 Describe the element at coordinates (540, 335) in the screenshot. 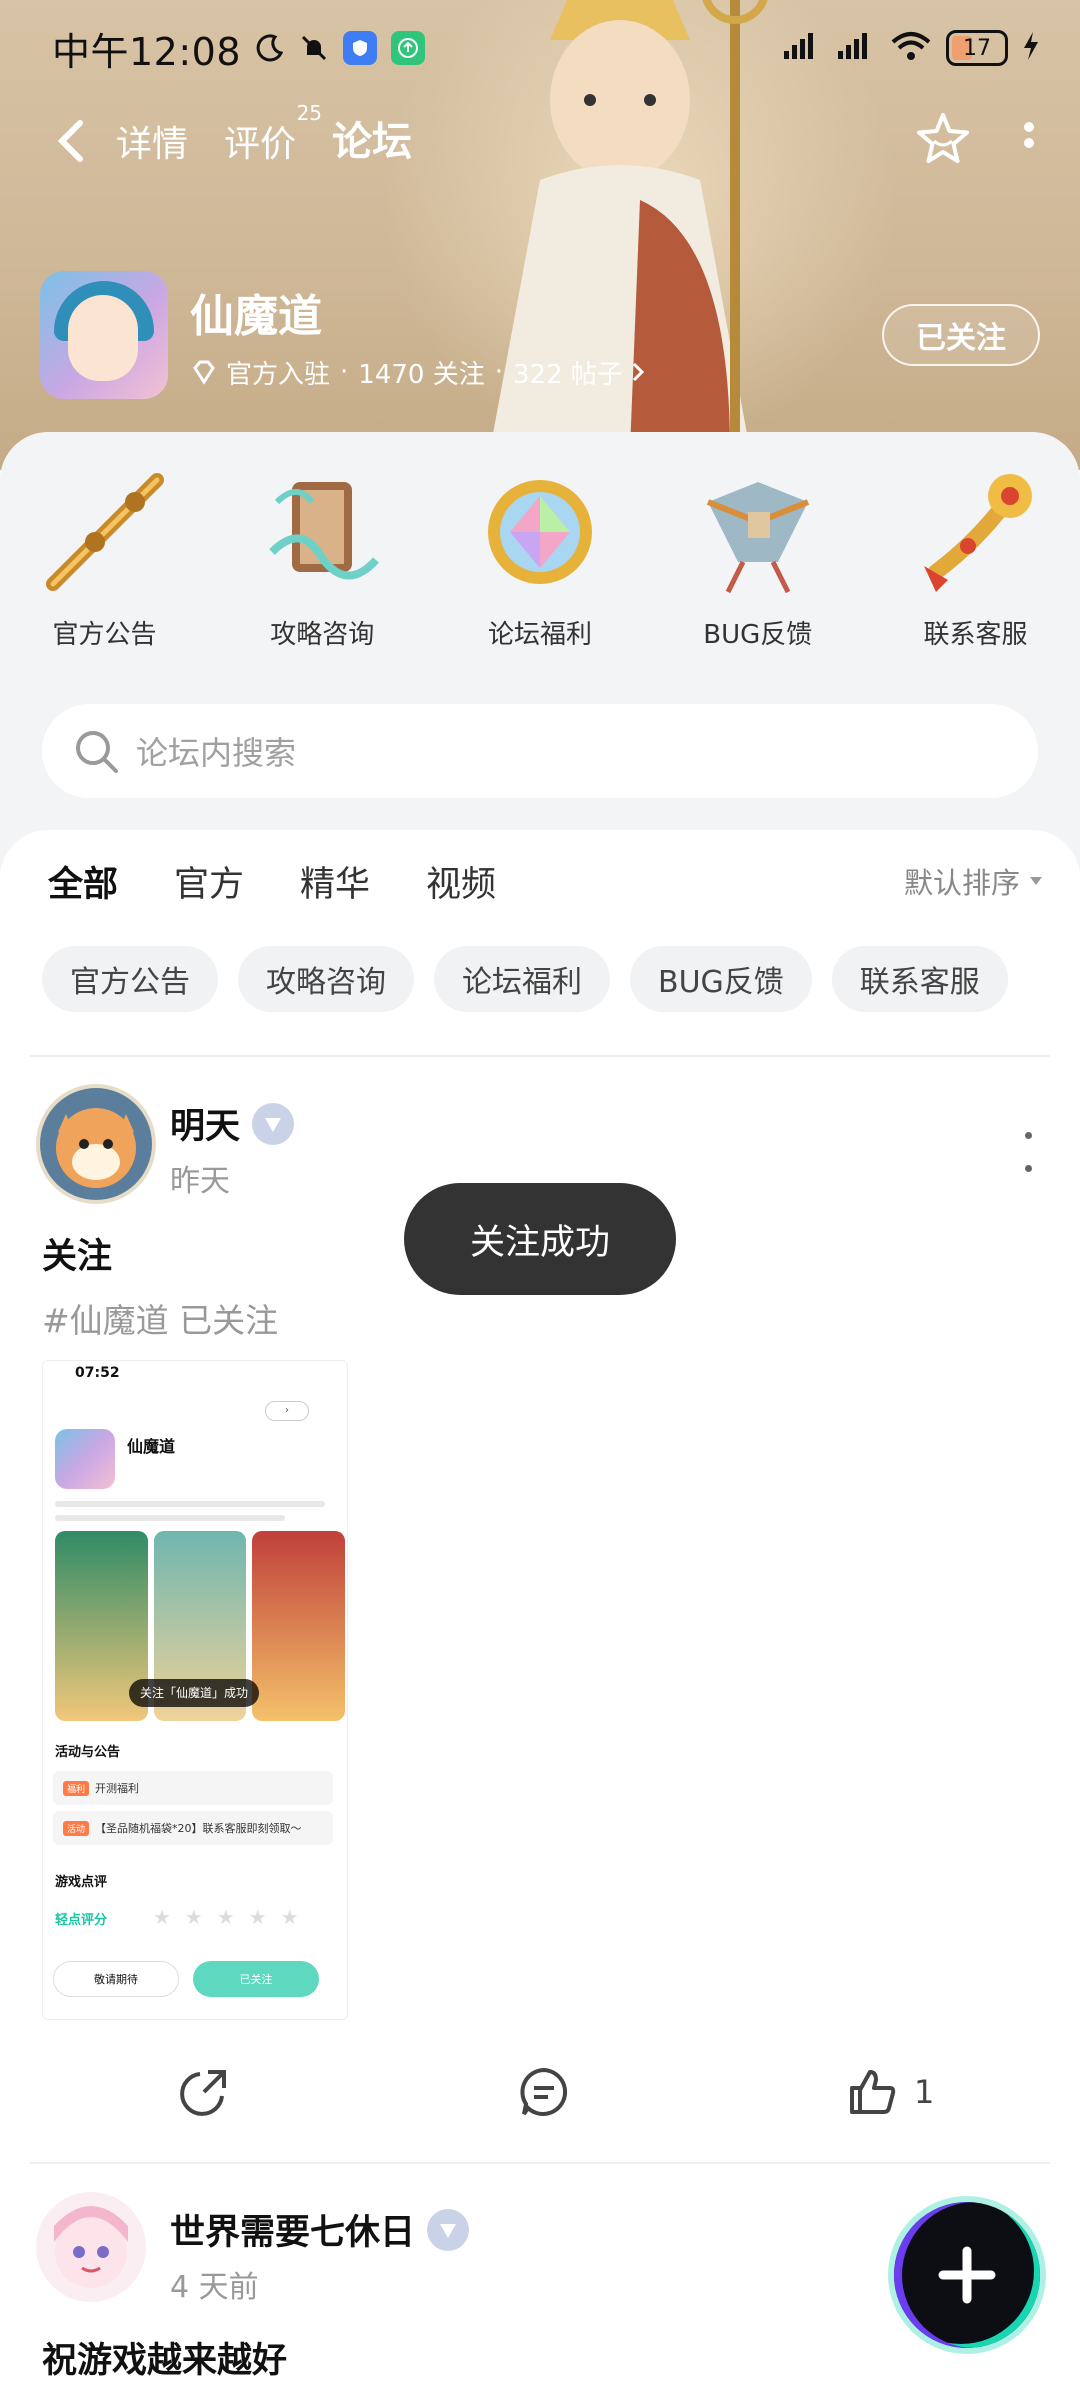

I see `game-info-row: 仙魔道 官方入驻 · 1470 关注 · 322 帖子 已关注` at that location.